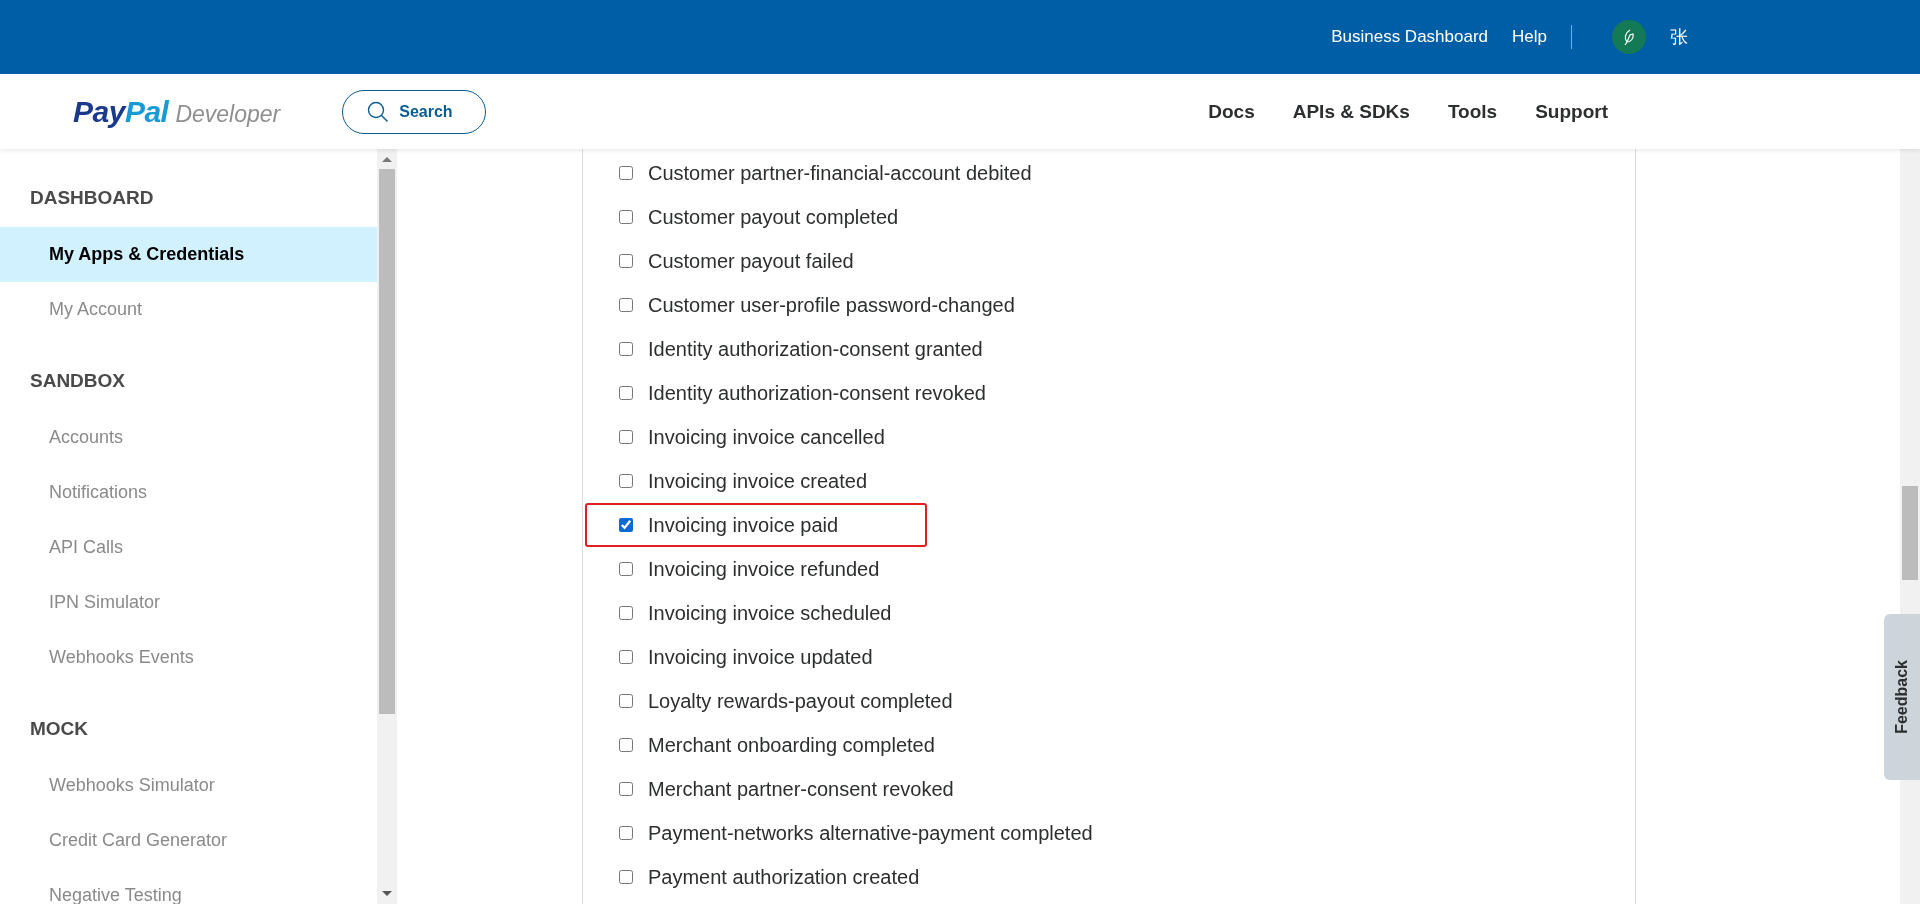 The height and width of the screenshot is (904, 1920). Describe the element at coordinates (840, 173) in the screenshot. I see `event-label: Customer partner-financial-account debited` at that location.